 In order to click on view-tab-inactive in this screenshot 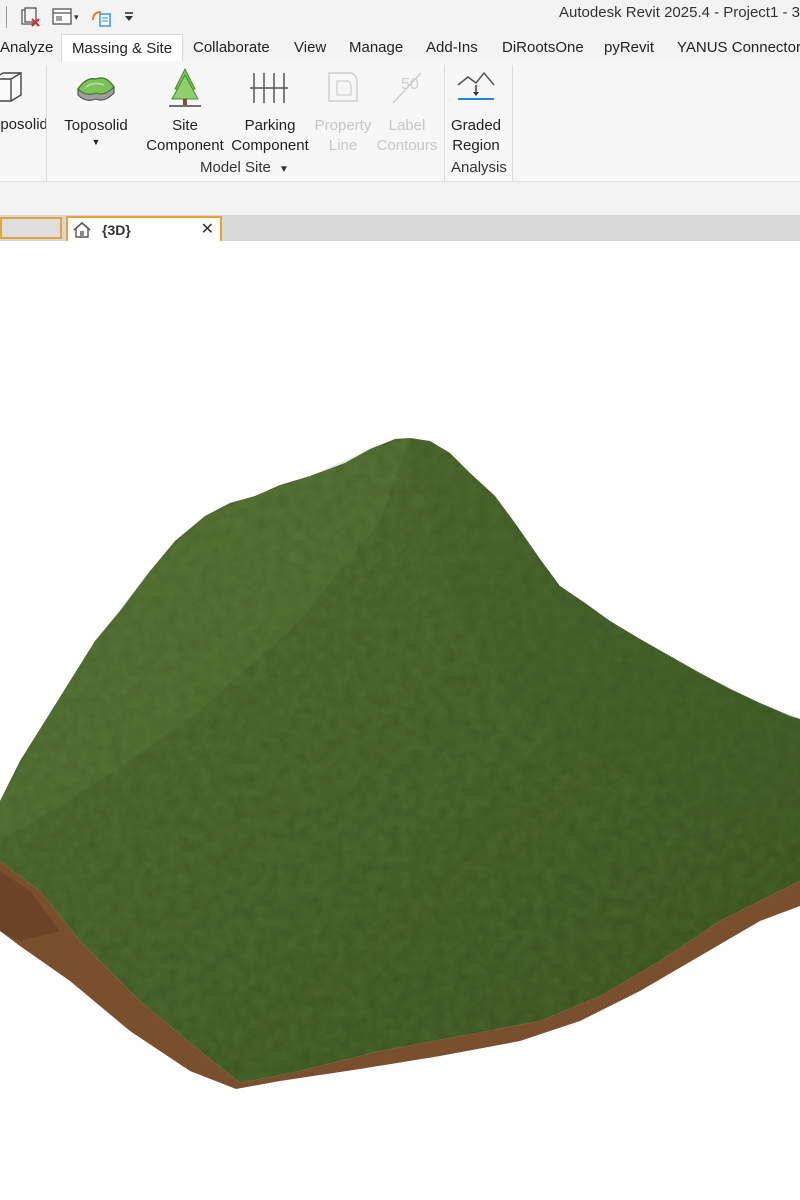, I will do `click(31, 228)`.